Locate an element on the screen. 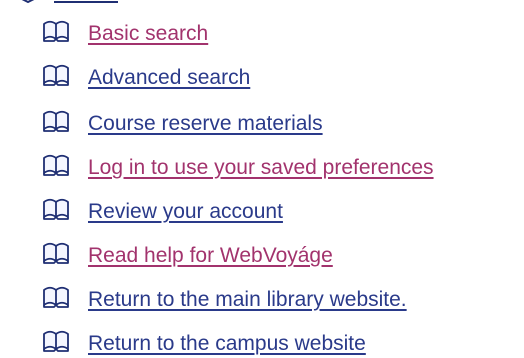 This screenshot has width=524, height=358. list-item-main-library: Return to the main library website. is located at coordinates (224, 300).